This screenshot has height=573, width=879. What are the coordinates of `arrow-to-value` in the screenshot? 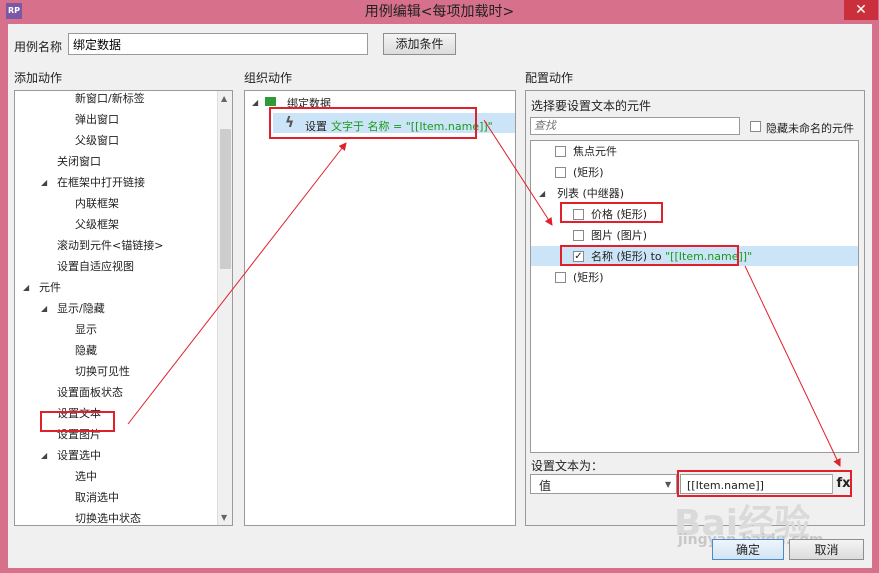 It's located at (792, 366).